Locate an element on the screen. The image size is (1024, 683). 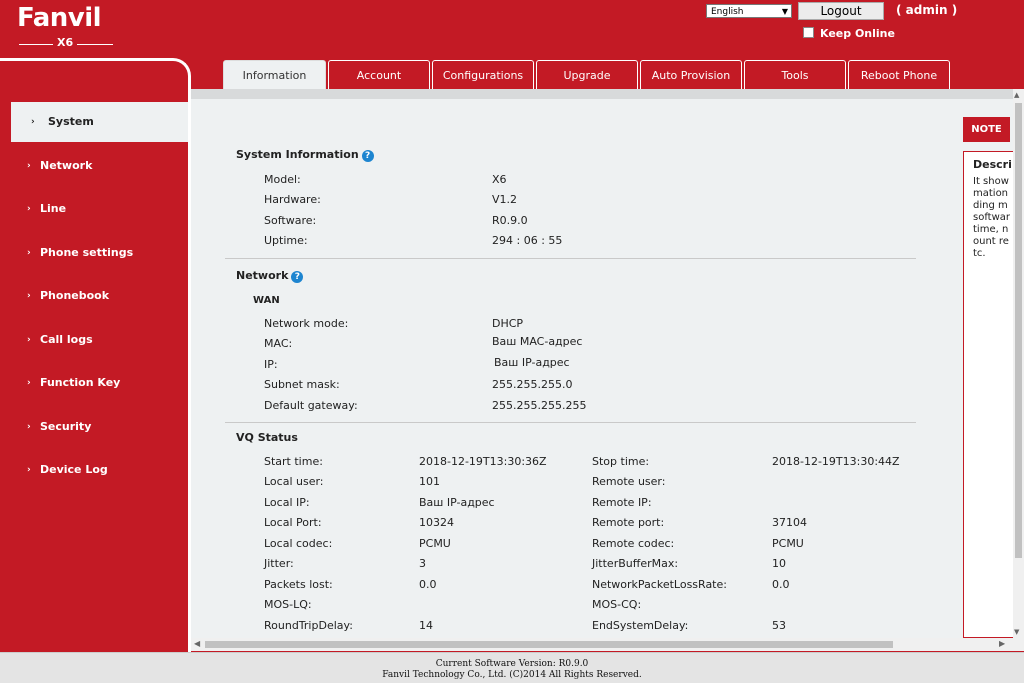
vq-value: 2018-12-19T13:30:44Z is located at coordinates (836, 461).